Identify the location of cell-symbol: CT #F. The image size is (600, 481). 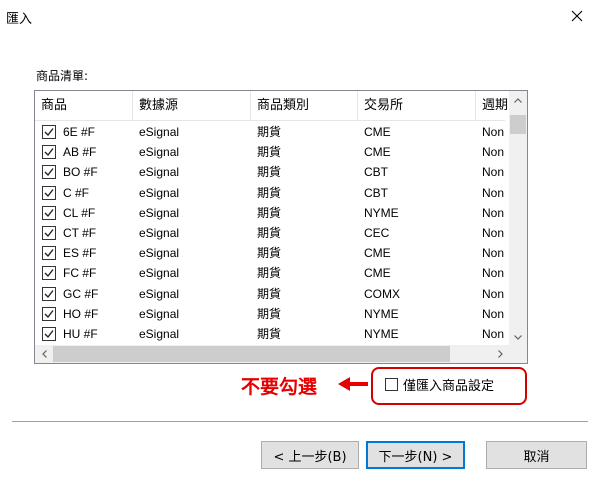
(80, 233).